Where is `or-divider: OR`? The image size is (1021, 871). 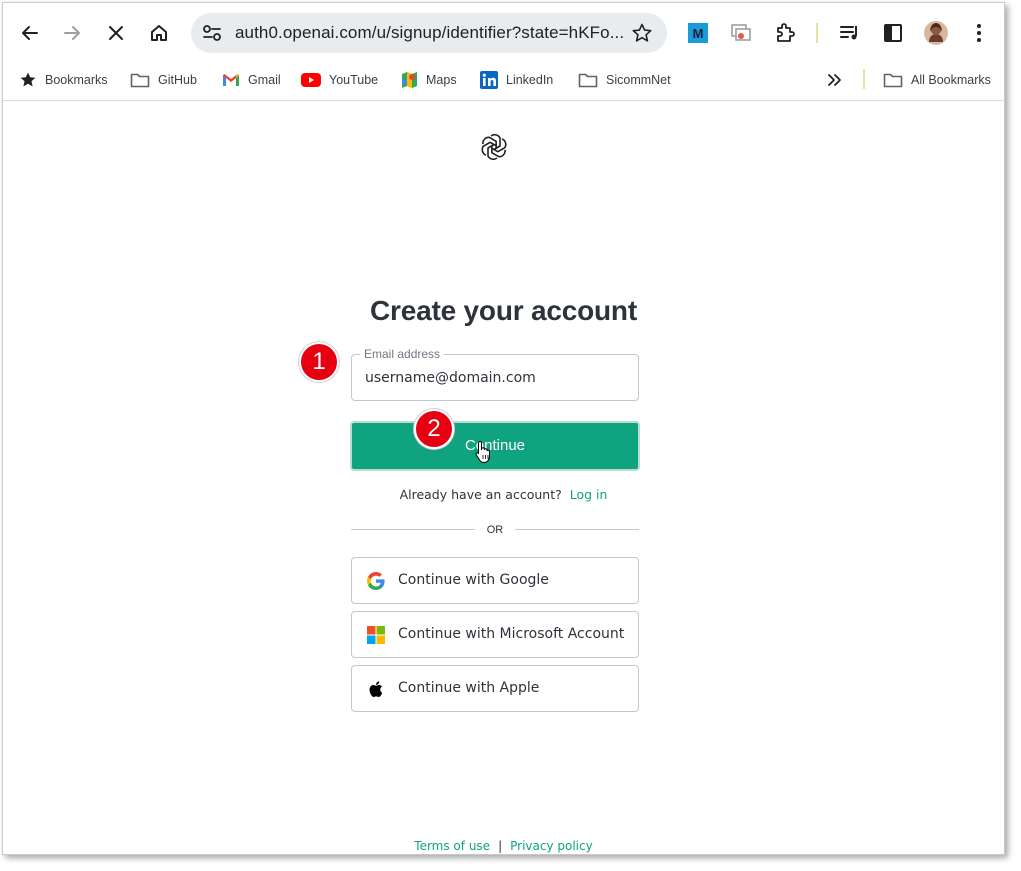 or-divider: OR is located at coordinates (495, 530).